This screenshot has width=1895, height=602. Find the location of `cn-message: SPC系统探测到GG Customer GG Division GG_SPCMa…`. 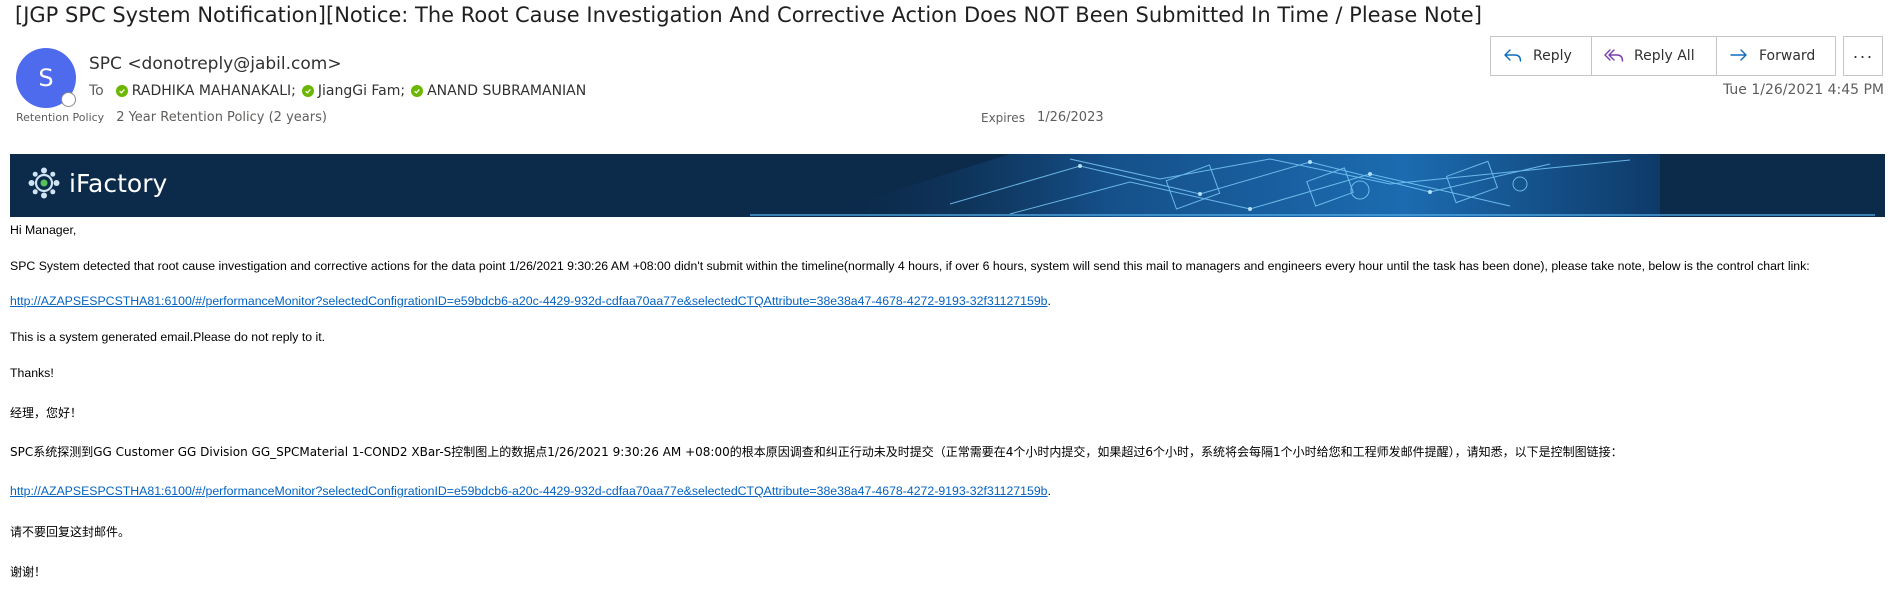

cn-message: SPC系统探测到GG Customer GG Division GG_SPCMa… is located at coordinates (816, 452).